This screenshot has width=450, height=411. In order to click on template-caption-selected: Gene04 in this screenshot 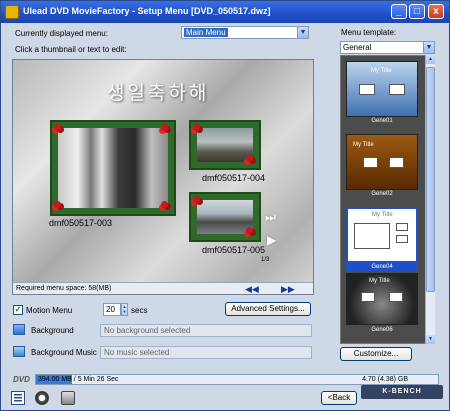, I will do `click(382, 267)`.